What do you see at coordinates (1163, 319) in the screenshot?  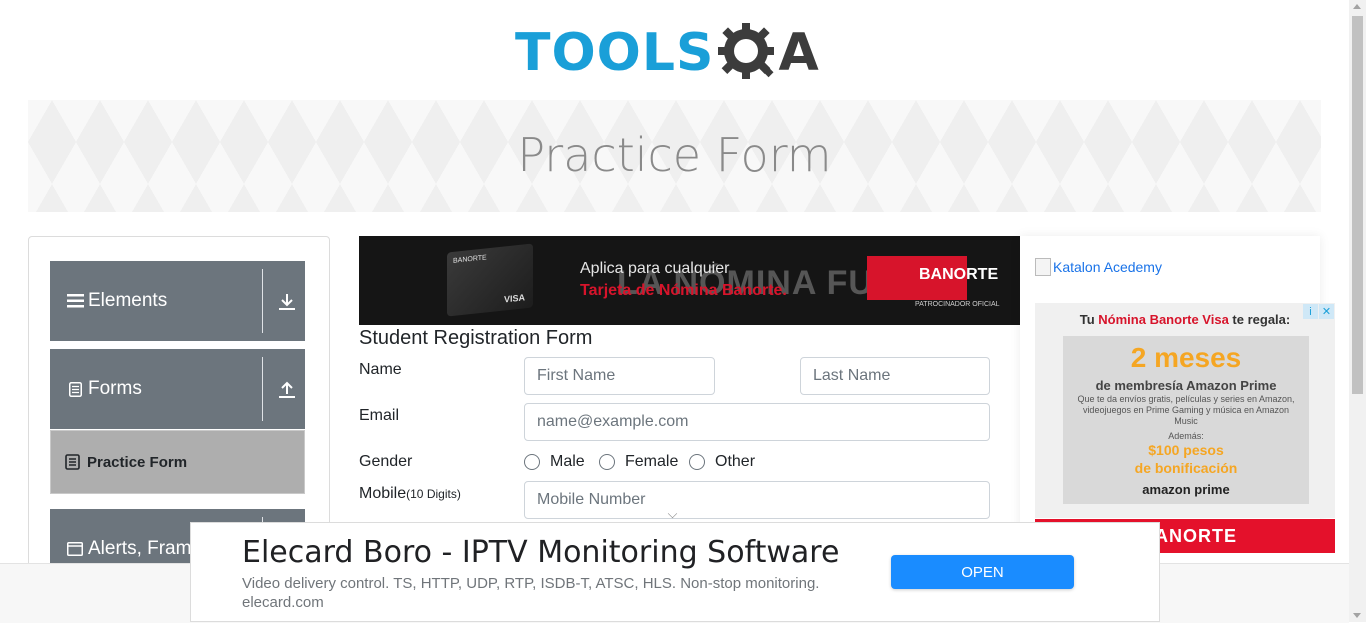 I see `ad-head-red: Nómina Banorte Visa` at bounding box center [1163, 319].